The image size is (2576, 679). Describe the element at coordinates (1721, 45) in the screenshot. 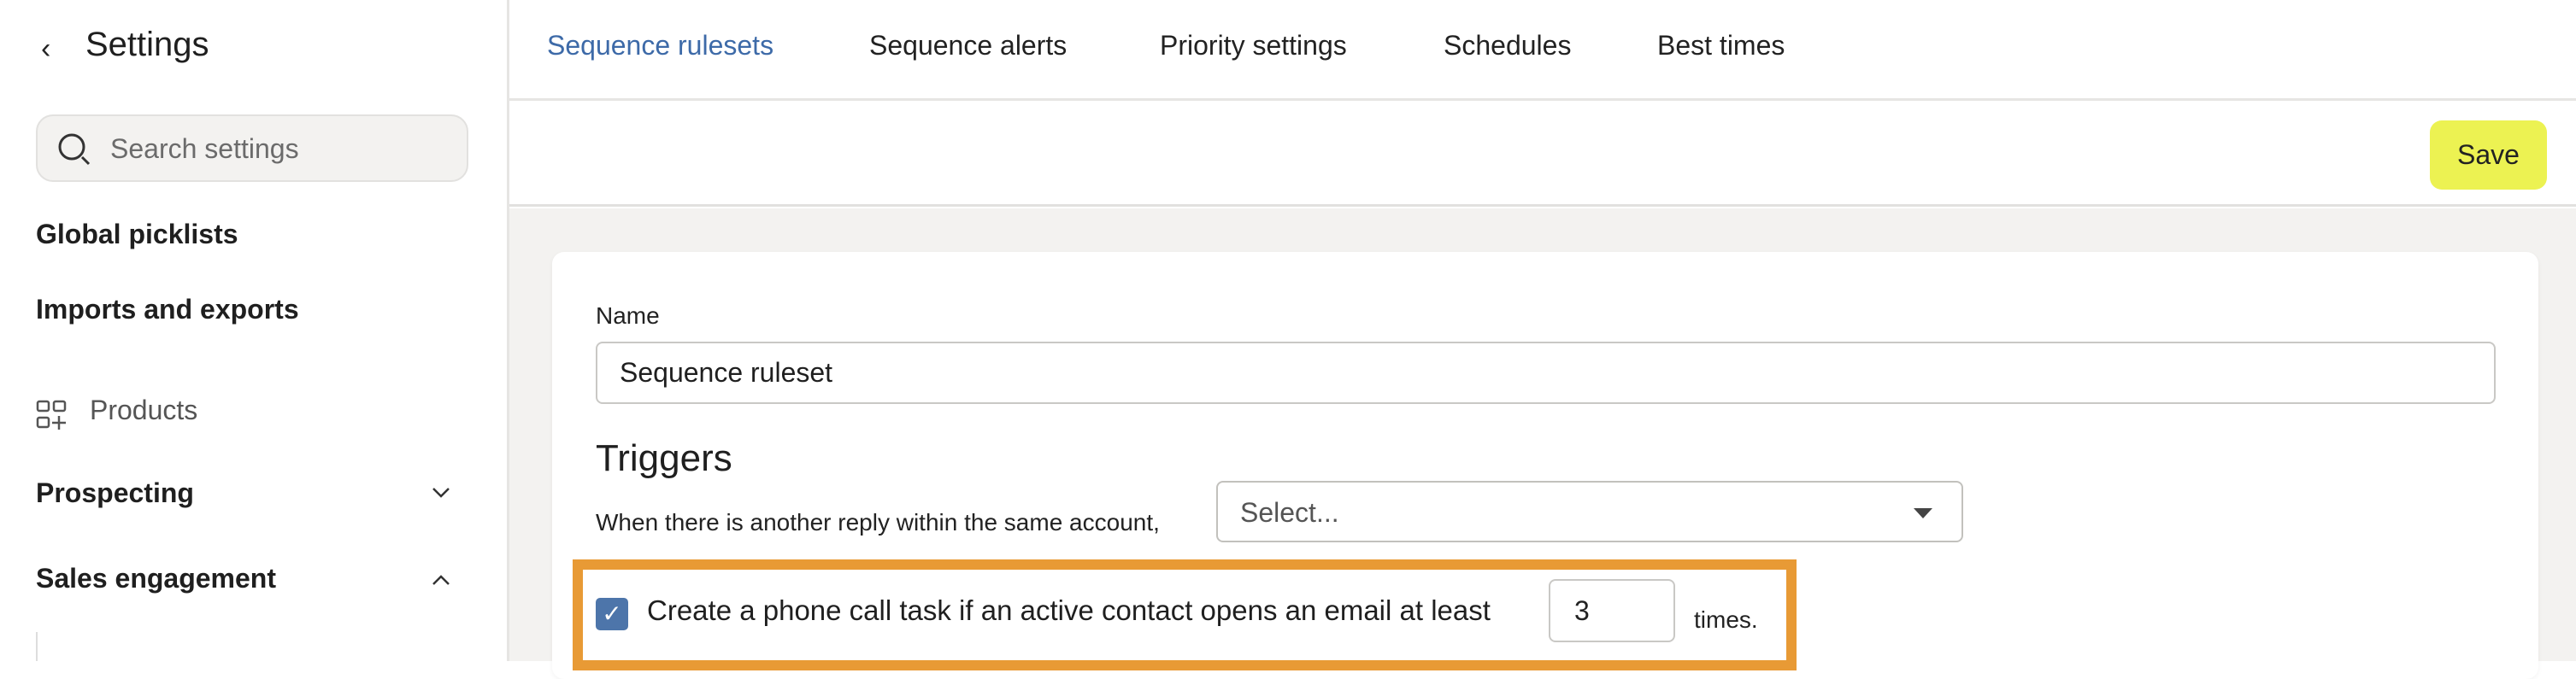

I see `tab-best-times: Best times` at that location.